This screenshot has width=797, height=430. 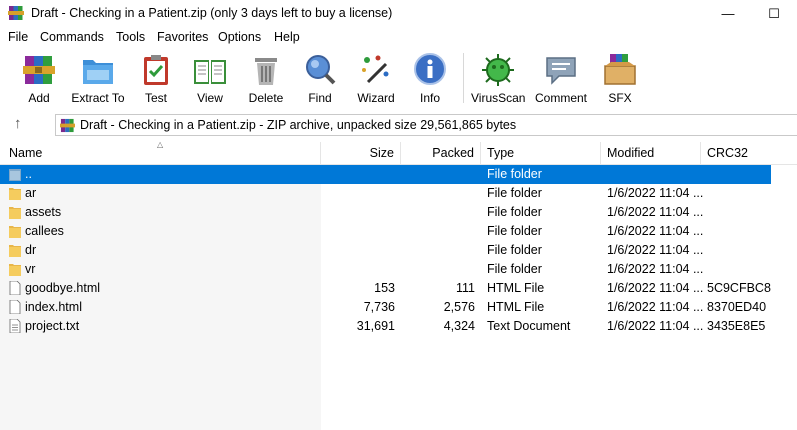 I want to click on file-size: 31,691, so click(x=375, y=326).